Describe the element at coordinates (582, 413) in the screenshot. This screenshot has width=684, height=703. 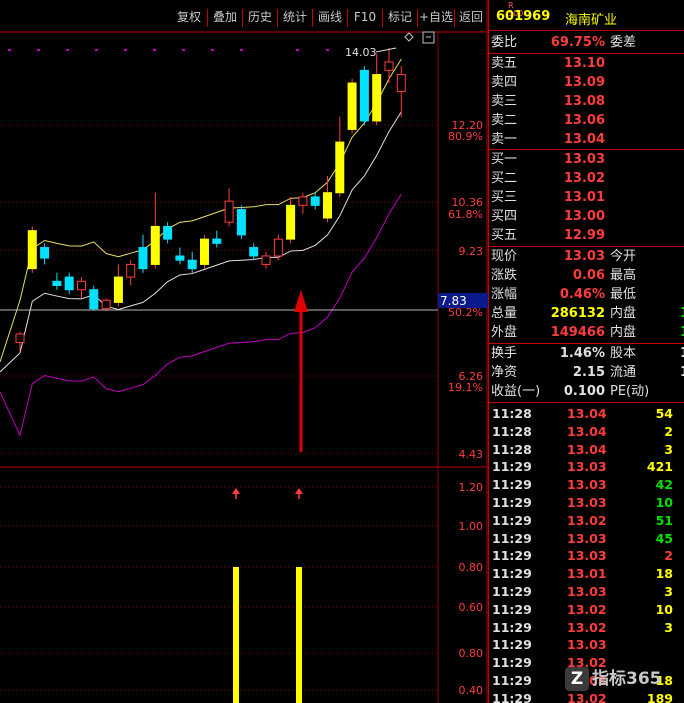
I see `tick-row: 11:28 13.04 54` at that location.